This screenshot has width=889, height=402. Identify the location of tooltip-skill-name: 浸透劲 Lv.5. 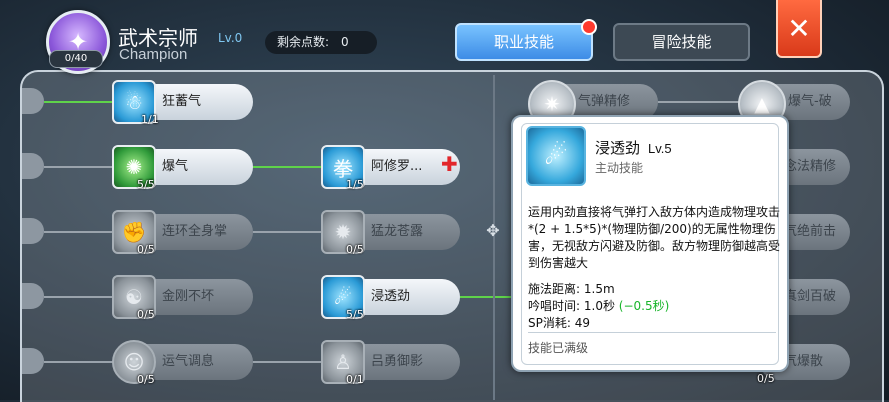
(633, 147).